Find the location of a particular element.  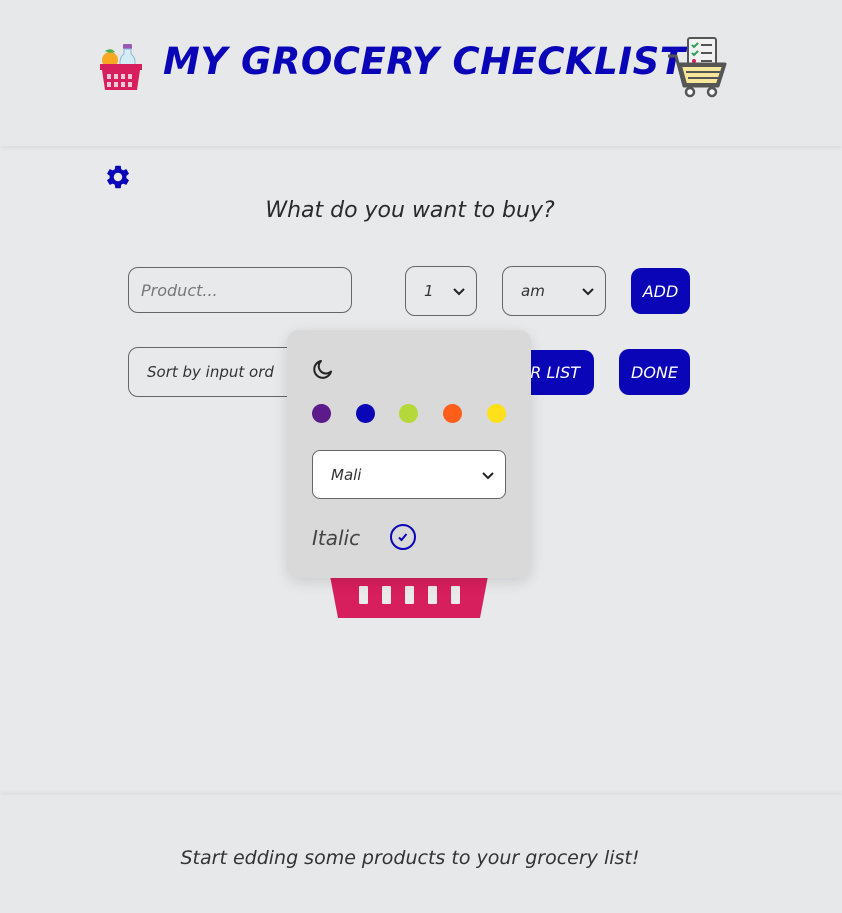

color-purple-option is located at coordinates (321, 413).